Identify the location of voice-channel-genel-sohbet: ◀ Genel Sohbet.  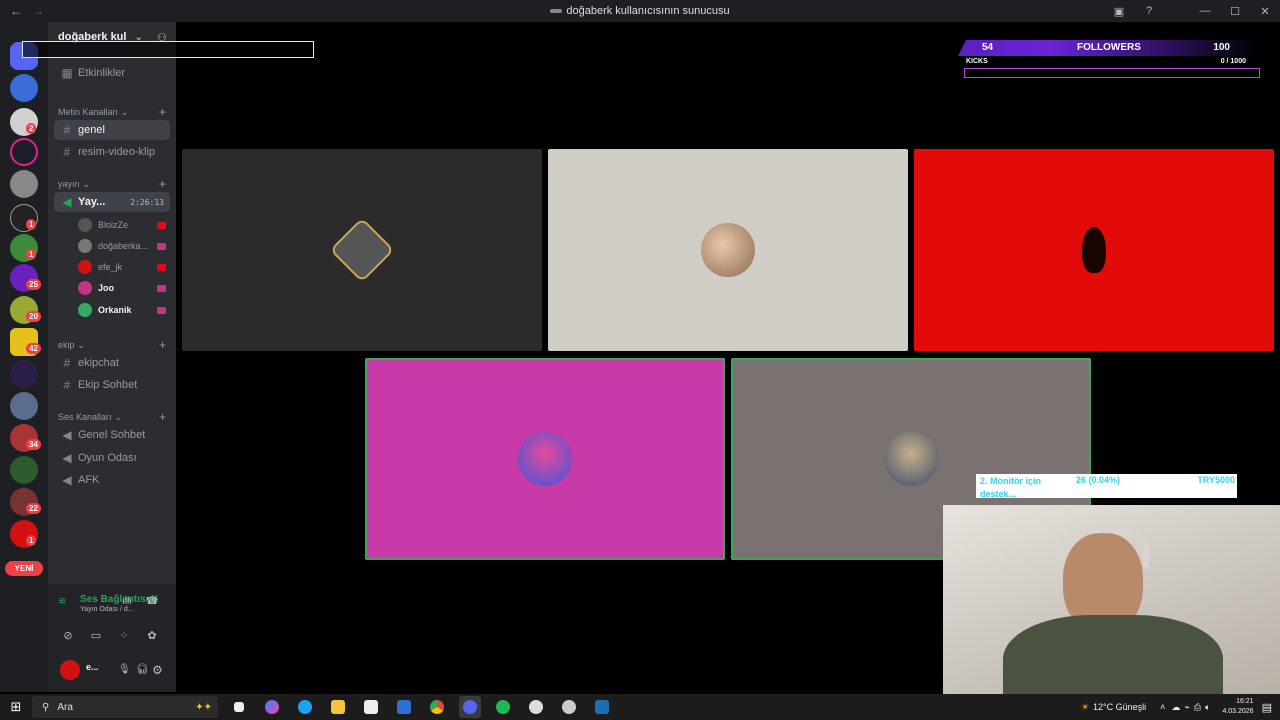
(112, 435).